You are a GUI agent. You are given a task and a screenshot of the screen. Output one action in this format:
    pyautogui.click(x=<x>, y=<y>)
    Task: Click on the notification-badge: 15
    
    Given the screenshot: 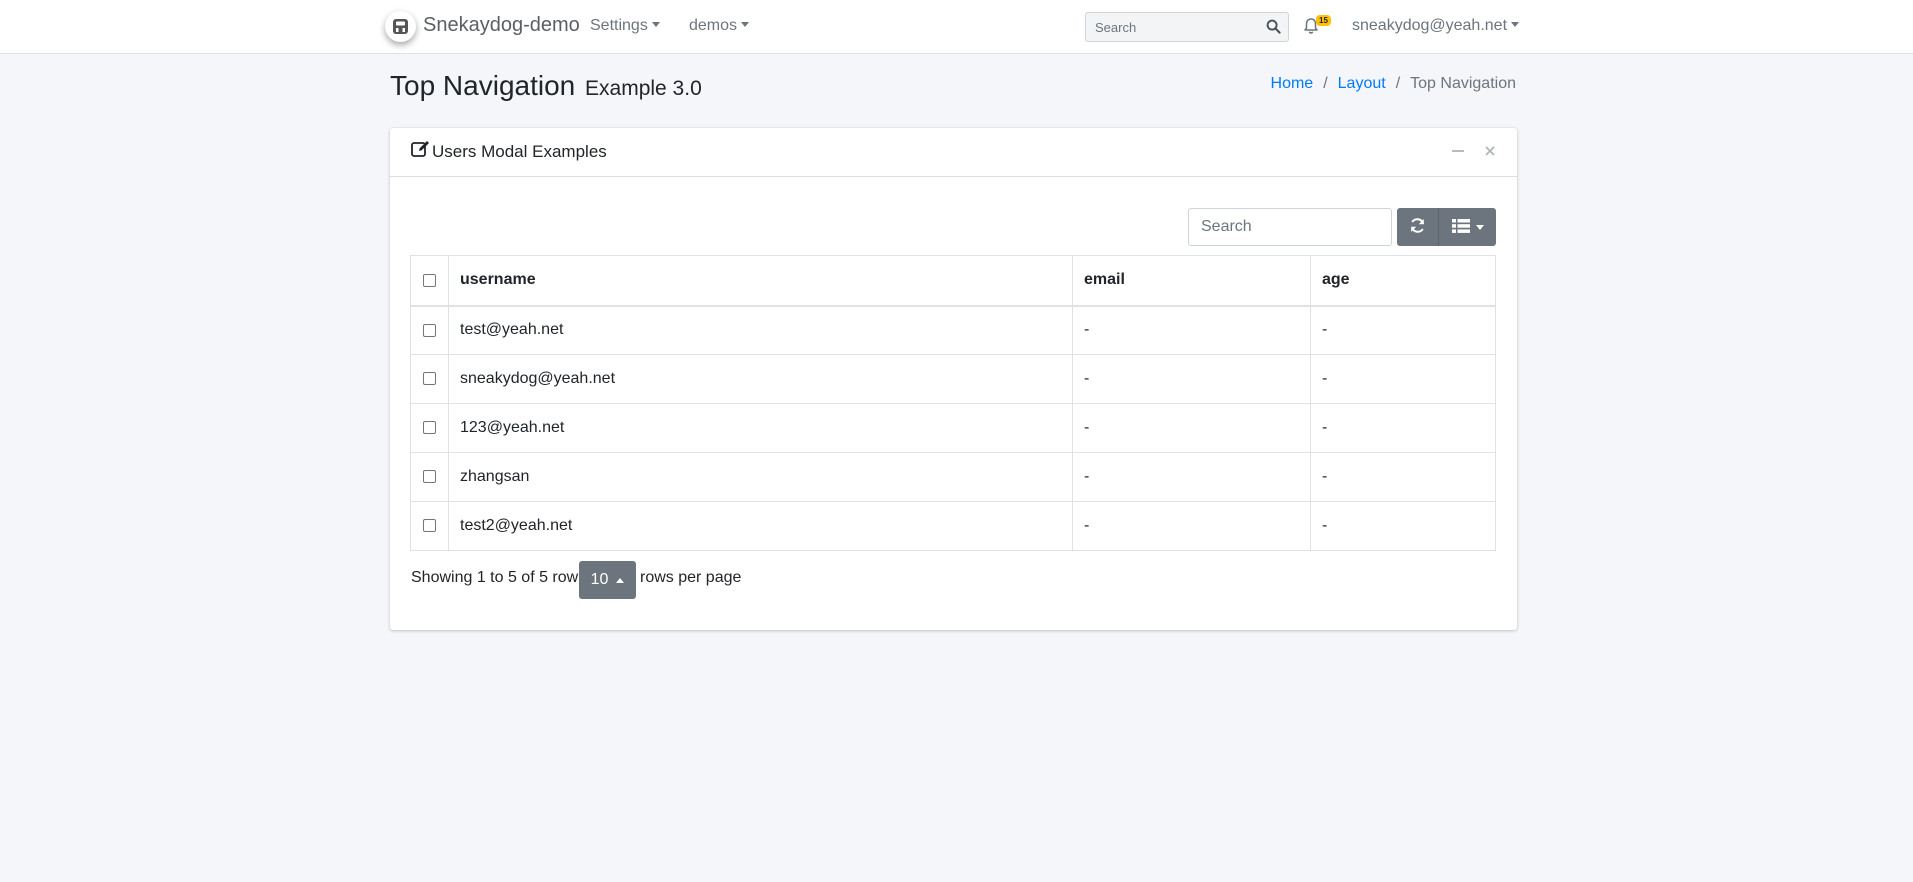 What is the action you would take?
    pyautogui.click(x=1323, y=20)
    